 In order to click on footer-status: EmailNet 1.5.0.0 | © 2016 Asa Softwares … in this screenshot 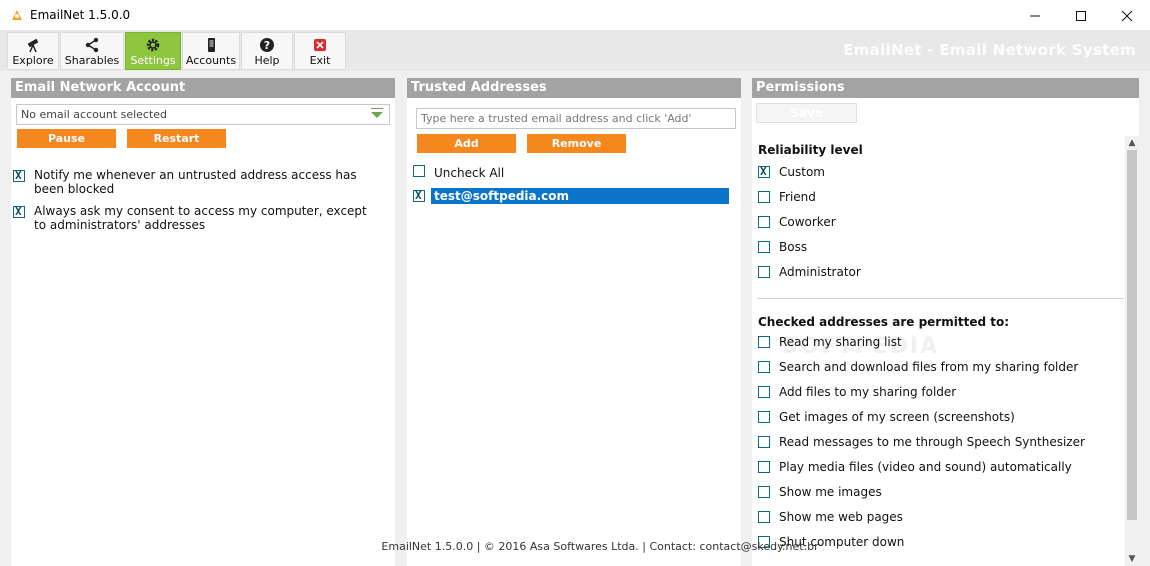, I will do `click(600, 546)`.